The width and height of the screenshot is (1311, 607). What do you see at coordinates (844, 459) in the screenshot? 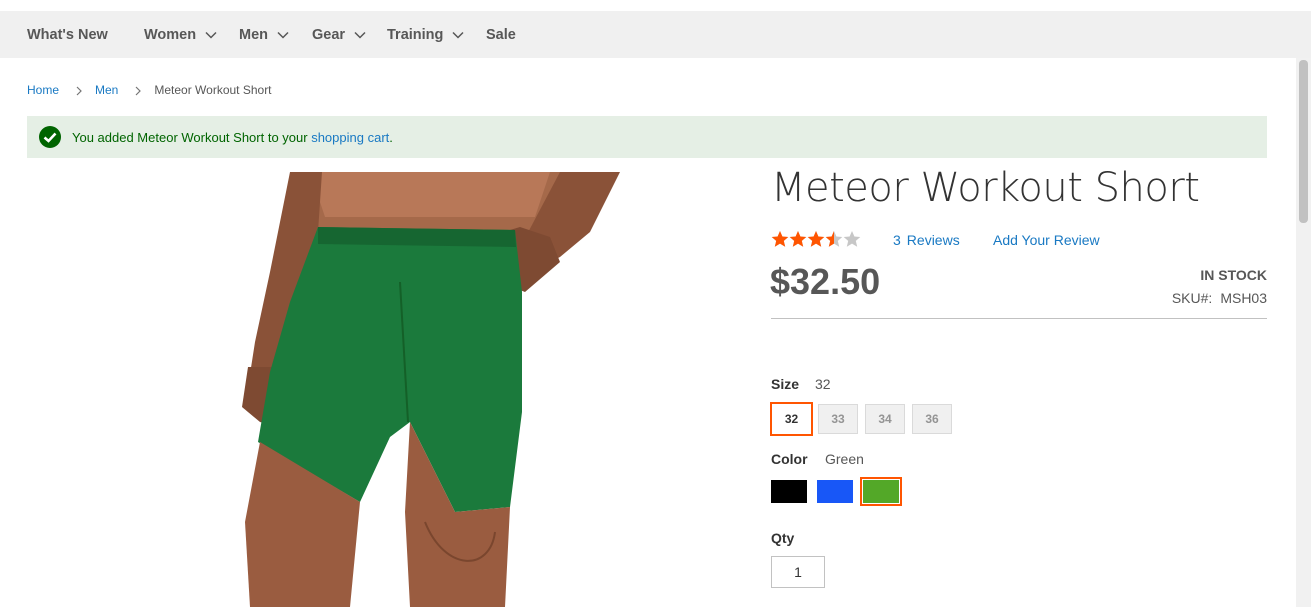
I see `color-selected-value: Green` at bounding box center [844, 459].